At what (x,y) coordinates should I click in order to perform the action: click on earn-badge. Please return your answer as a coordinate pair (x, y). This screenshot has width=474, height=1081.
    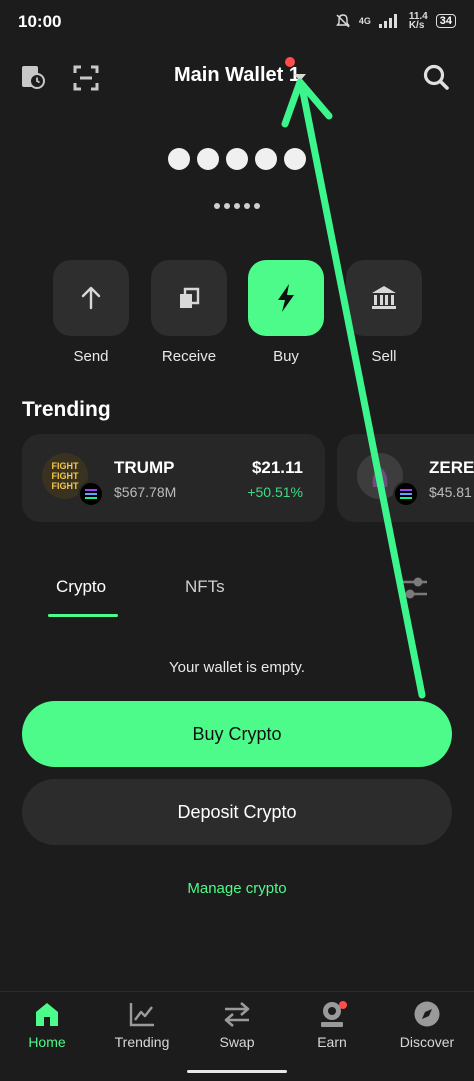
    Looking at the image, I should click on (343, 1005).